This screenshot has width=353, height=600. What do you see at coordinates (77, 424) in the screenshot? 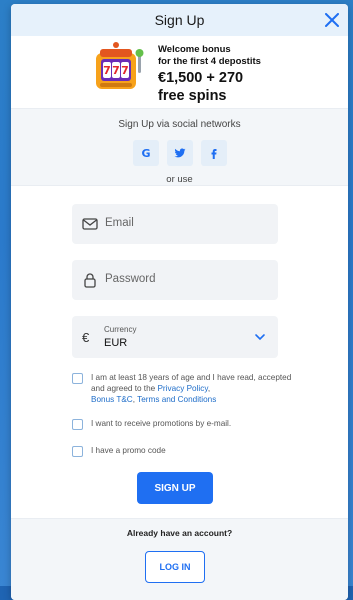
I see `promotions-checkbox` at bounding box center [77, 424].